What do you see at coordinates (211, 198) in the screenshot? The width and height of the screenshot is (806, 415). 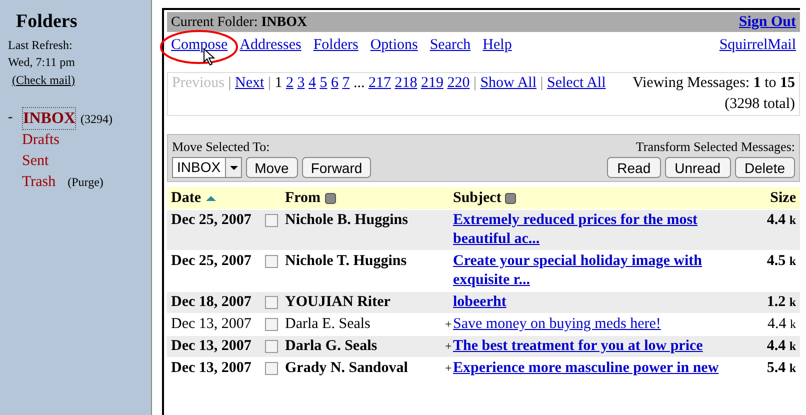 I see `sort-ascending-icon` at bounding box center [211, 198].